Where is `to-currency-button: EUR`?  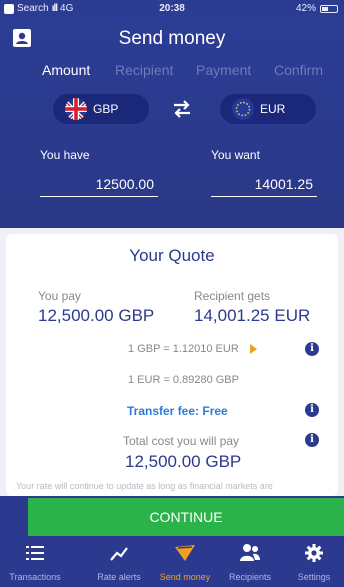
to-currency-button: EUR is located at coordinates (268, 109).